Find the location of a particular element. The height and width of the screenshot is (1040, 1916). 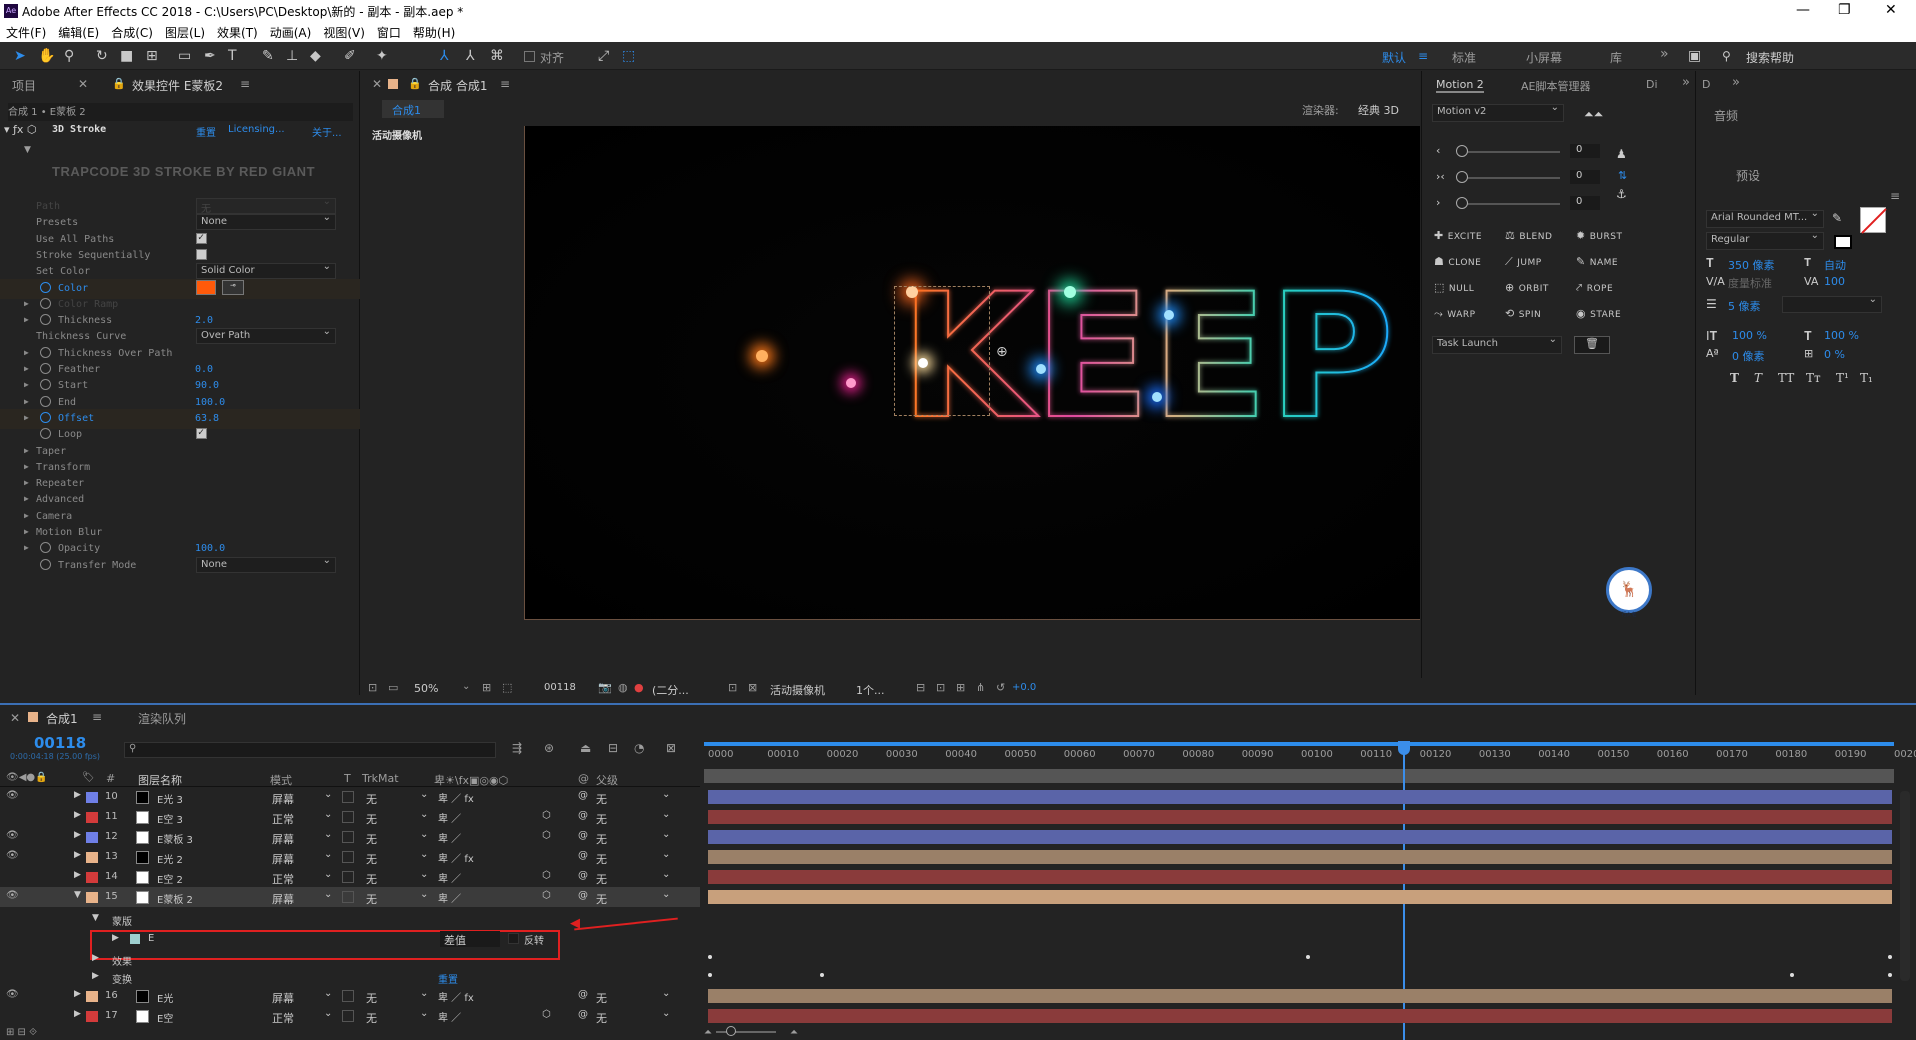

reset-exposure-icon: ↺ is located at coordinates (1000, 687).